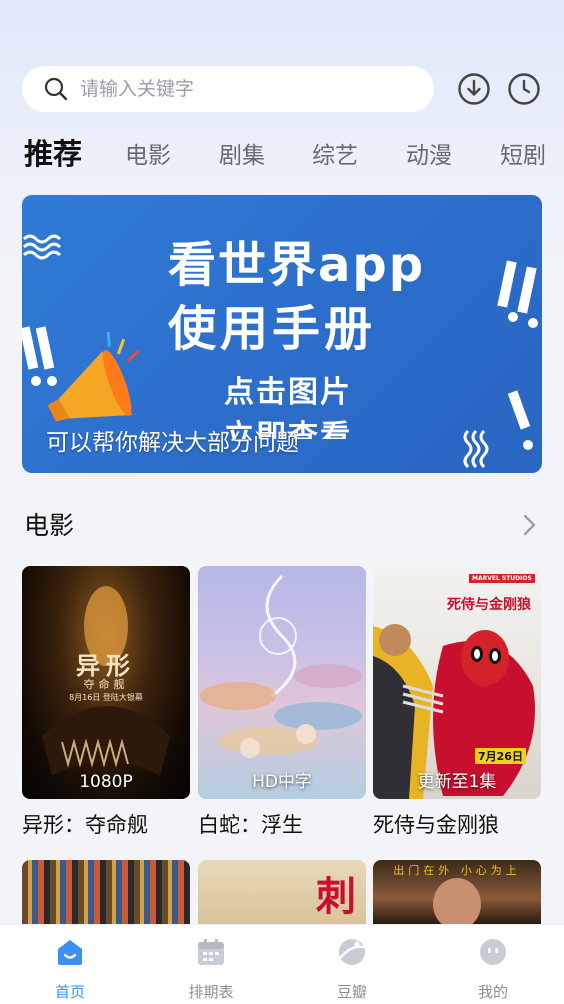  I want to click on search-icon, so click(56, 89).